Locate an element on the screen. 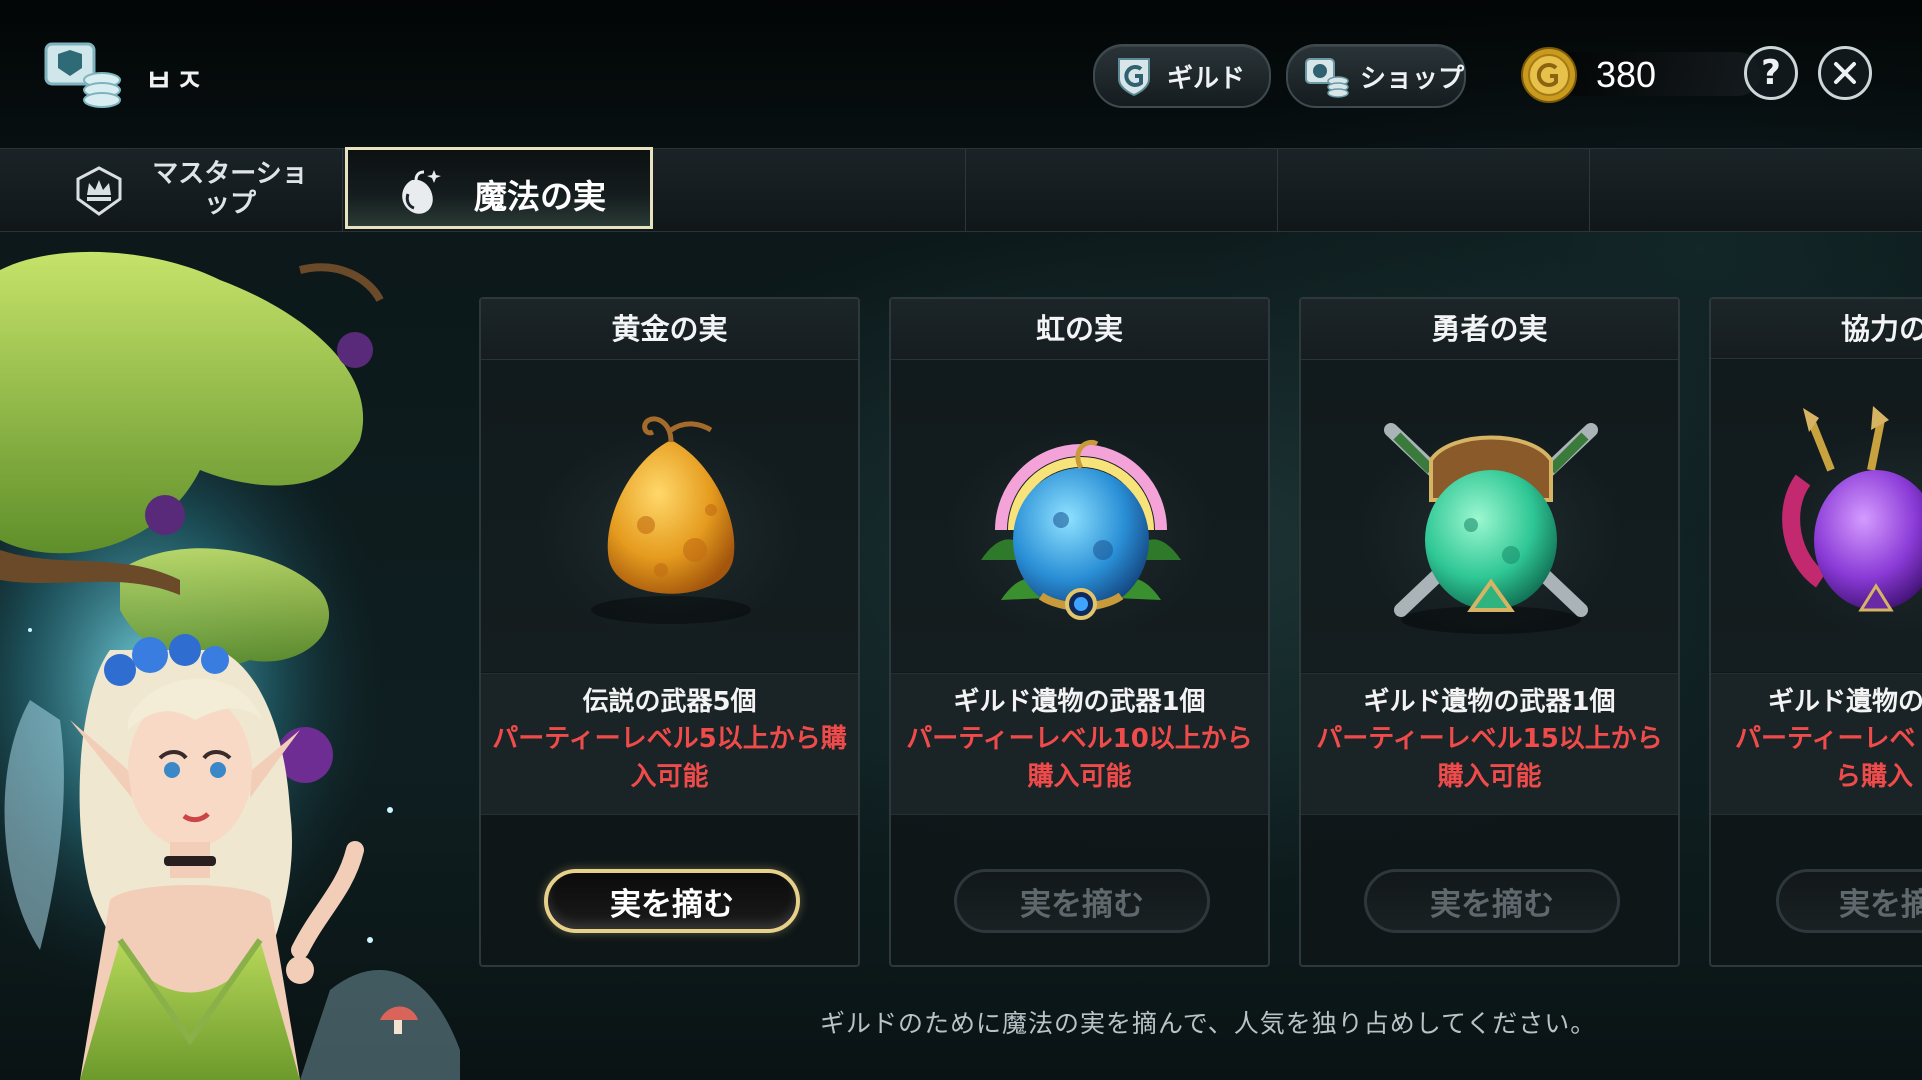 The image size is (1922, 1080). pick-fruit-button: 実を摘 is located at coordinates (1849, 901).